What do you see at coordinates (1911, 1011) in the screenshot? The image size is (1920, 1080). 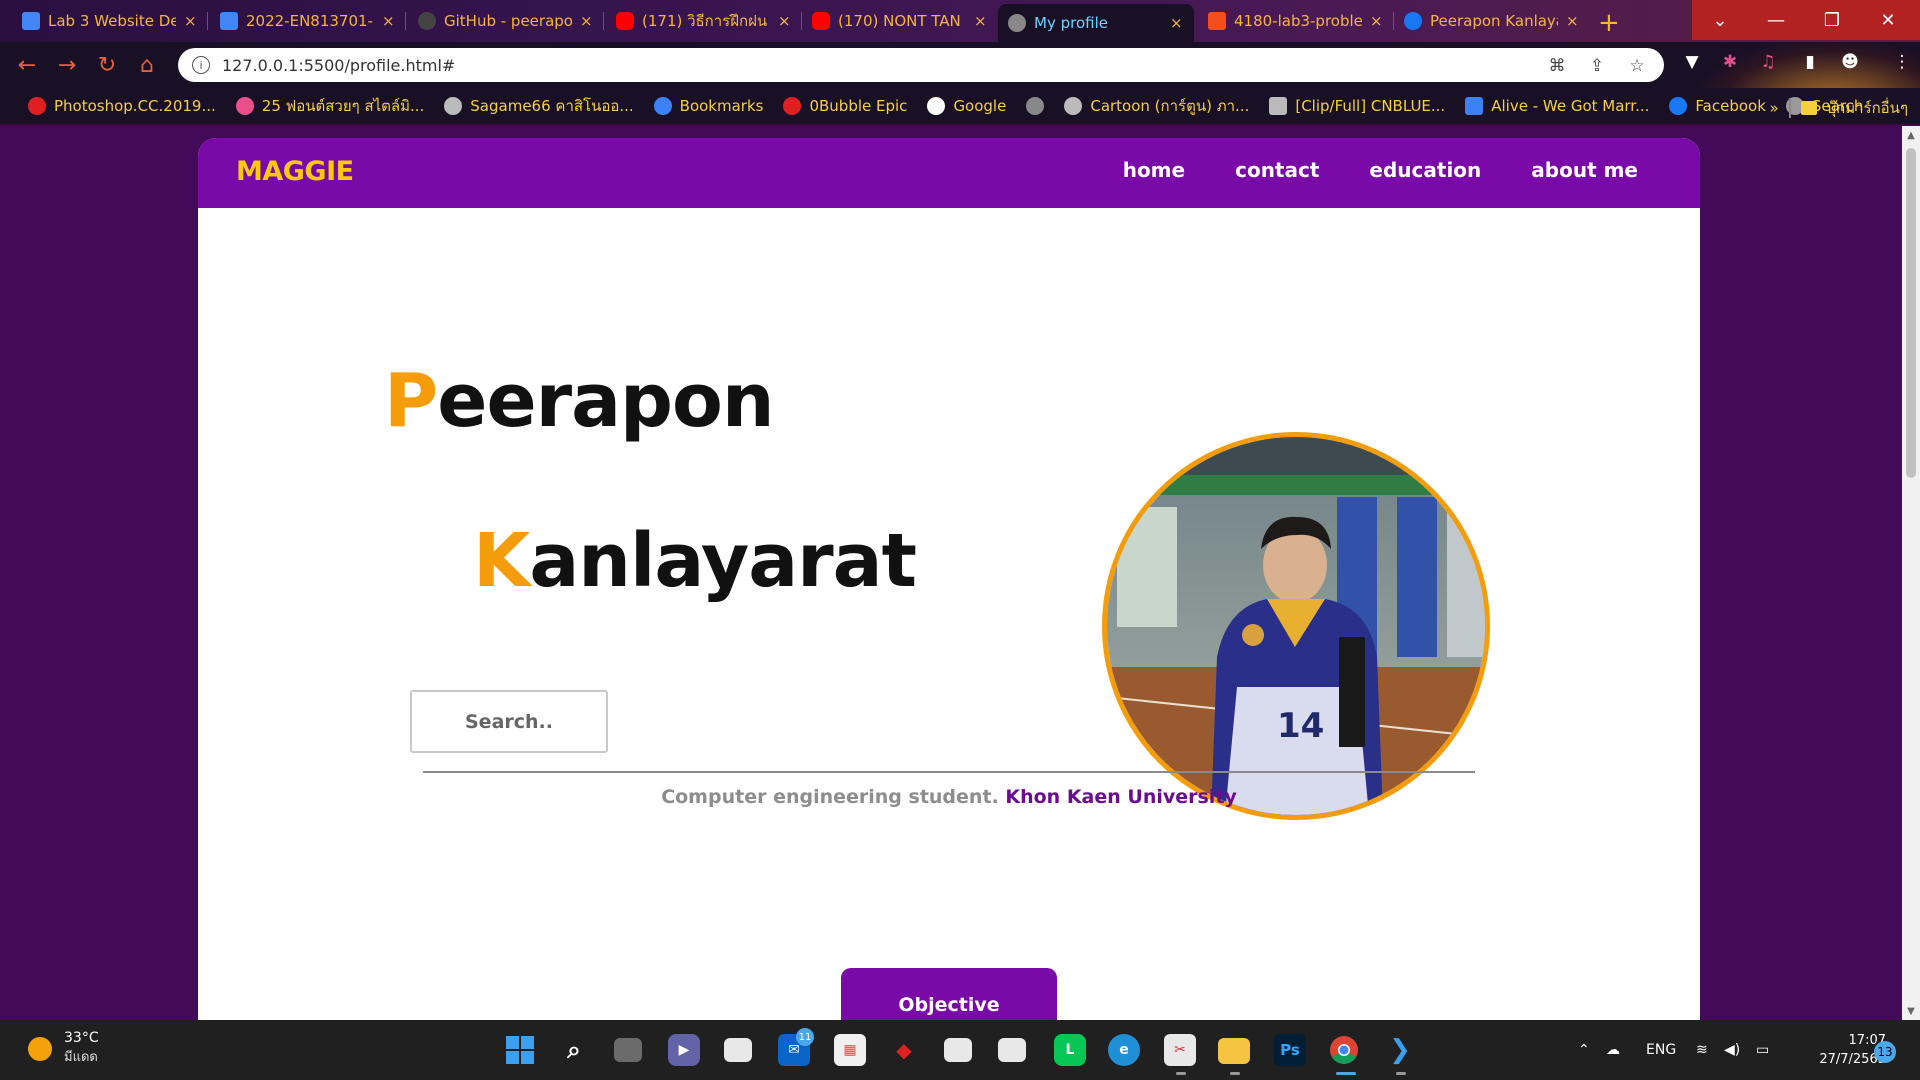 I see `scroll-down-icon: ▼` at bounding box center [1911, 1011].